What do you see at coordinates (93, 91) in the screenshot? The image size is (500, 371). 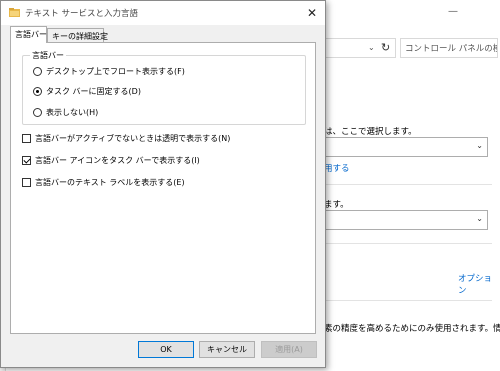 I see `radio-label: タスク バーに固定する(D)` at bounding box center [93, 91].